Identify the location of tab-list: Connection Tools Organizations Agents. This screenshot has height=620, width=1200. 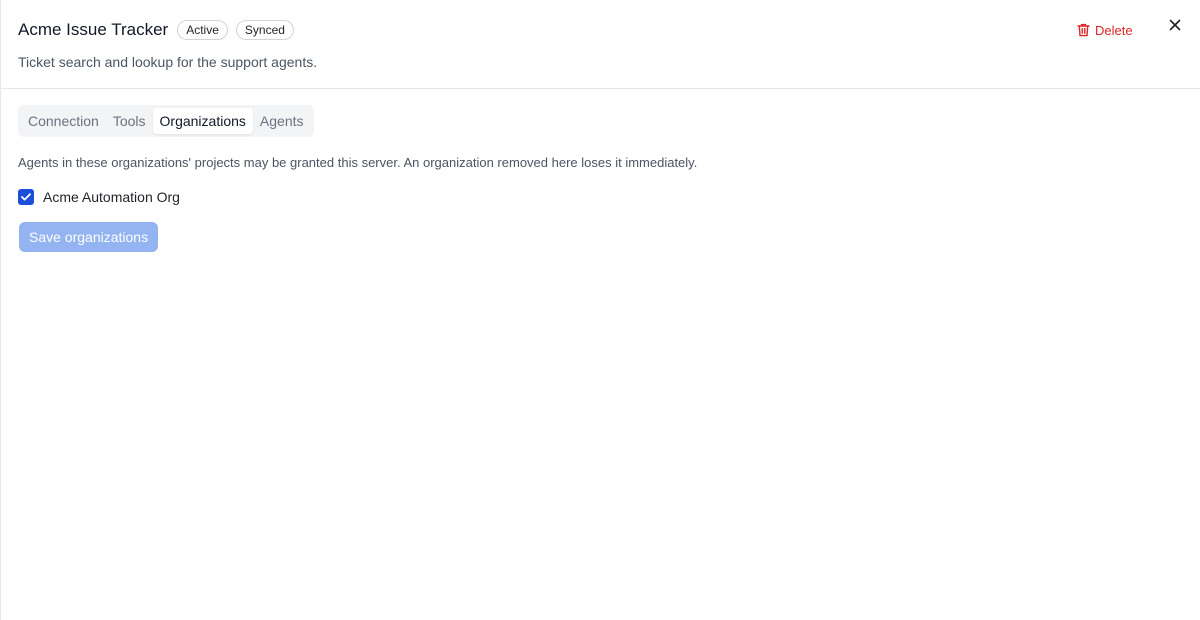
(166, 121).